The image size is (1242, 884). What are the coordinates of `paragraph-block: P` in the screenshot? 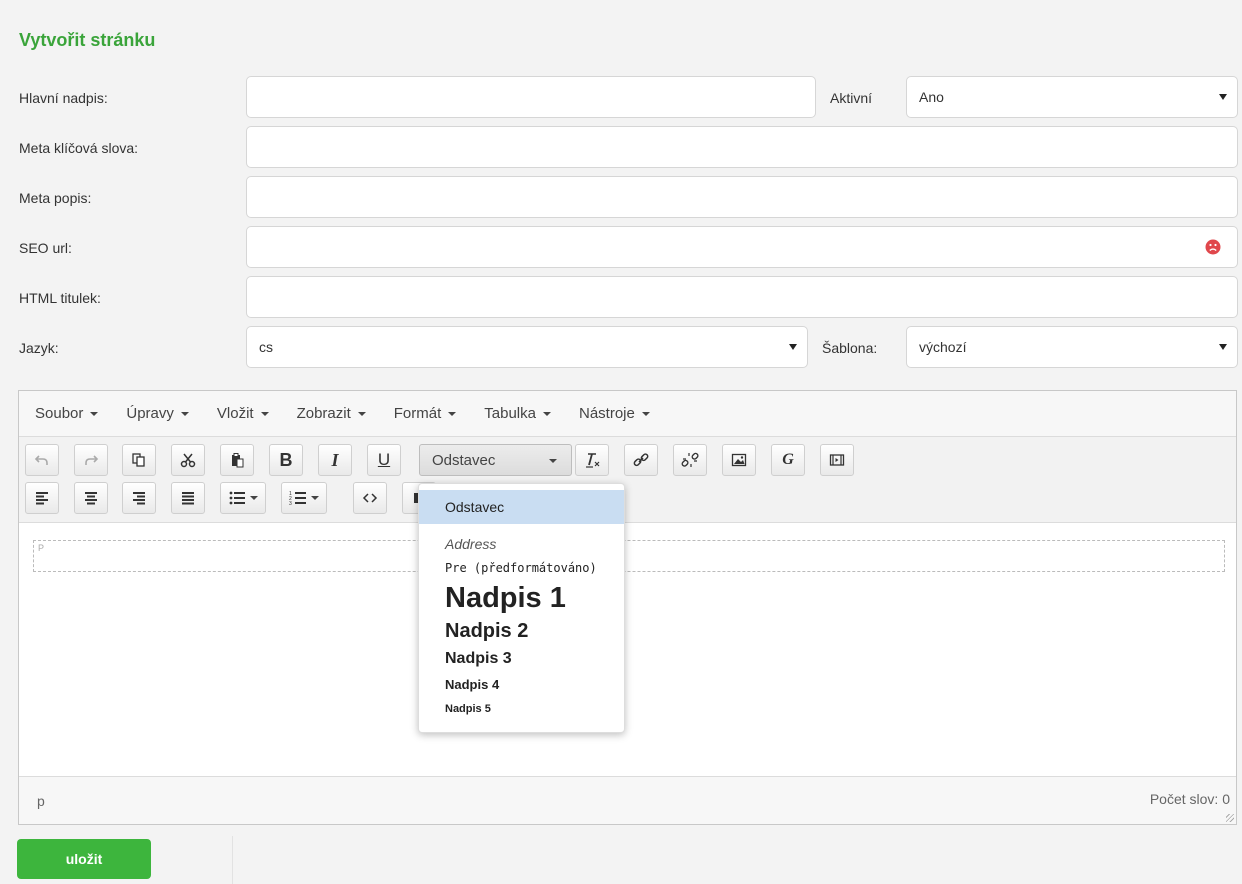 It's located at (629, 556).